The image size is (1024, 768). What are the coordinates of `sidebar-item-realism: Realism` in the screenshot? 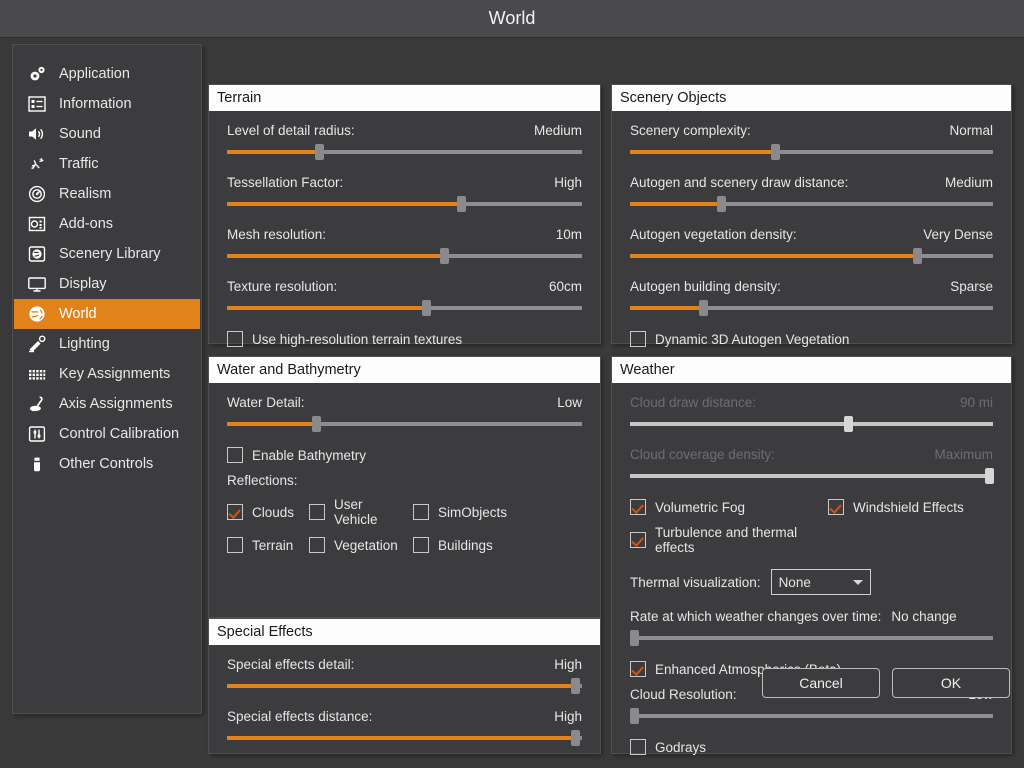 It's located at (107, 194).